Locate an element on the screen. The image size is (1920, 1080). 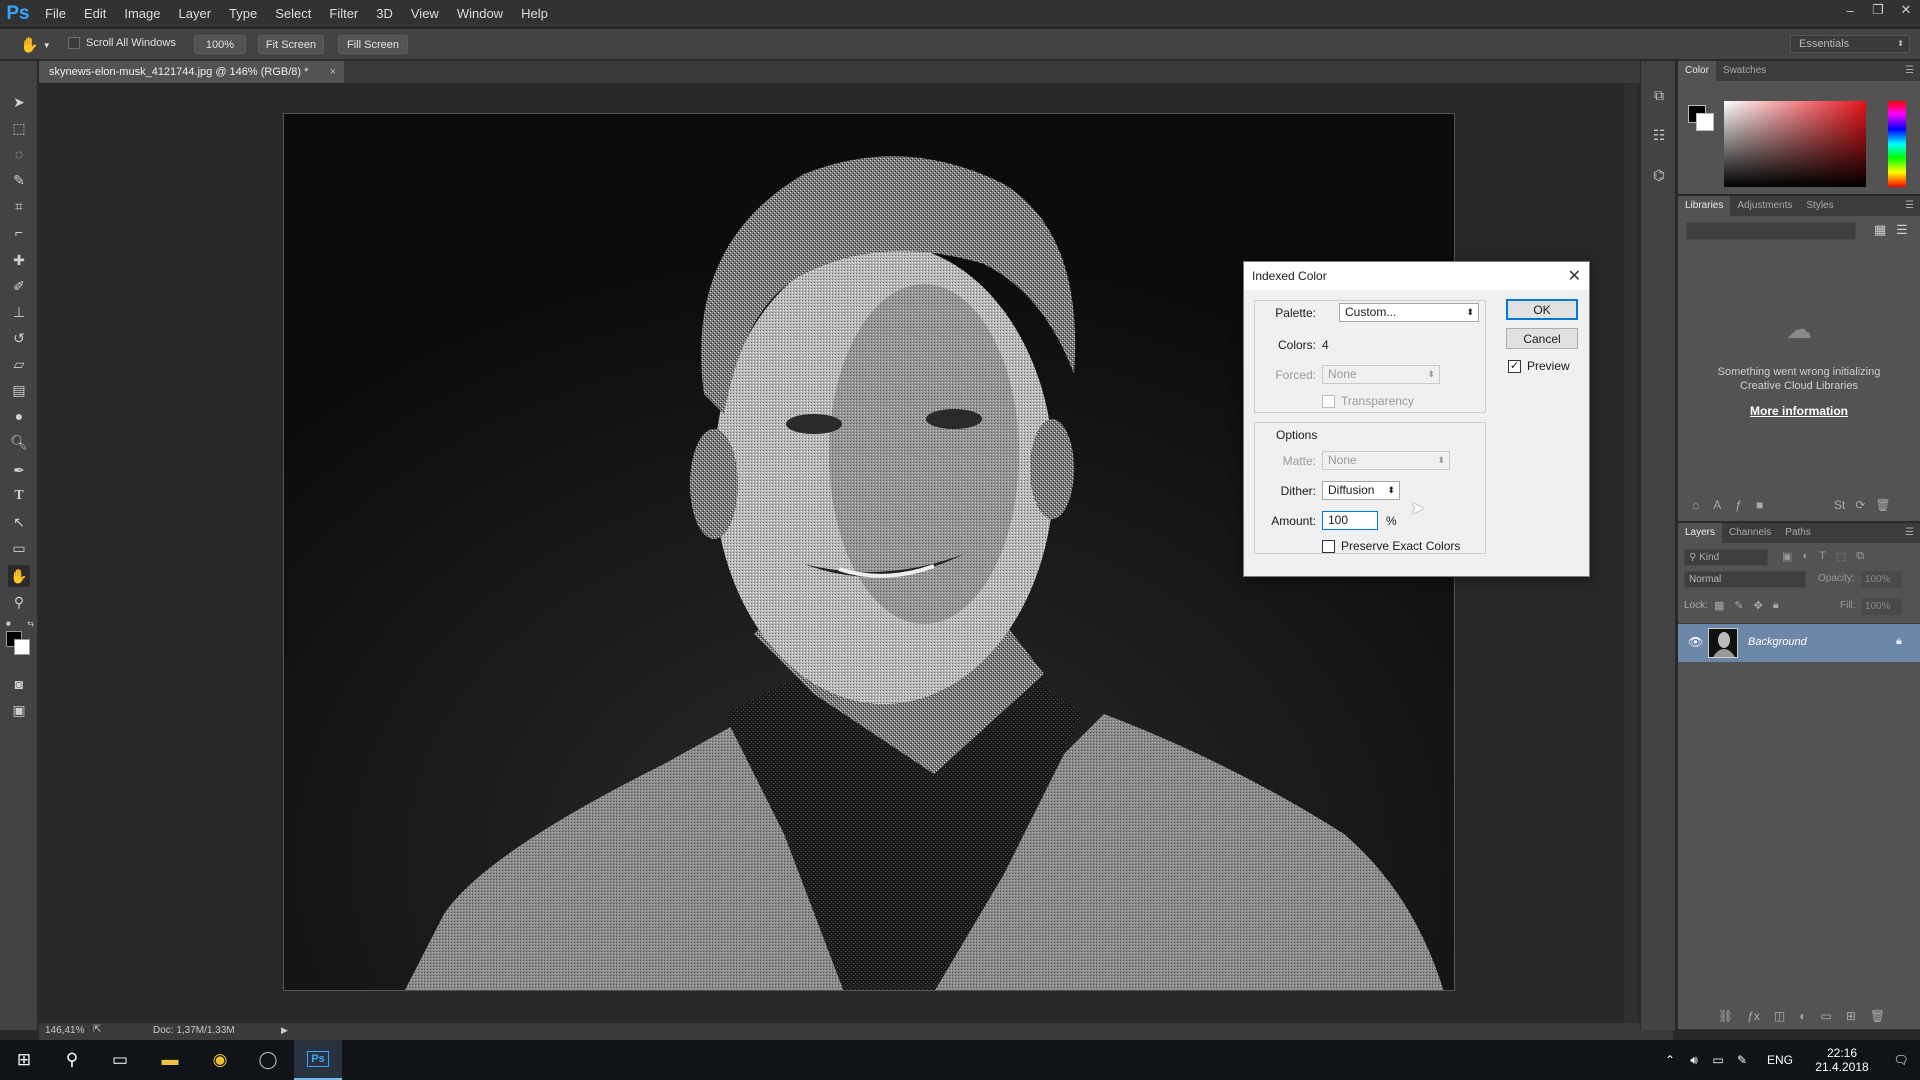
clone-stamp-tool-icon: ⊥ is located at coordinates (19, 312).